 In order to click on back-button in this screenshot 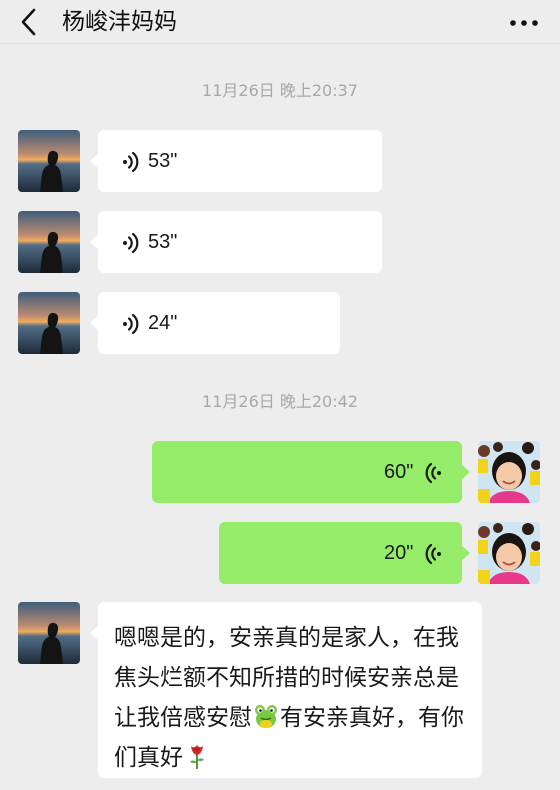, I will do `click(30, 22)`.